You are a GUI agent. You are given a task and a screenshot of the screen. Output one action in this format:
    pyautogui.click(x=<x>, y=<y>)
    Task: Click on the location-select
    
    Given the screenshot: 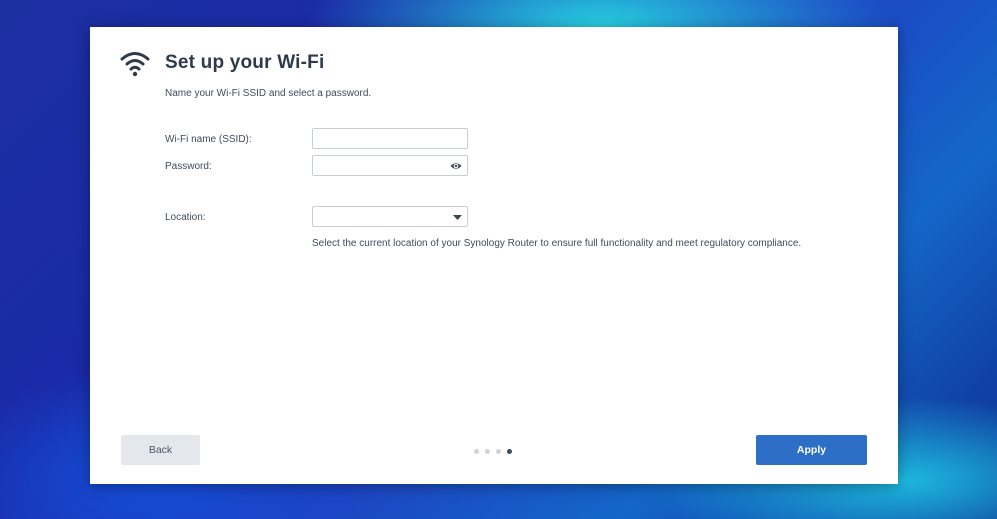 What is the action you would take?
    pyautogui.click(x=390, y=216)
    